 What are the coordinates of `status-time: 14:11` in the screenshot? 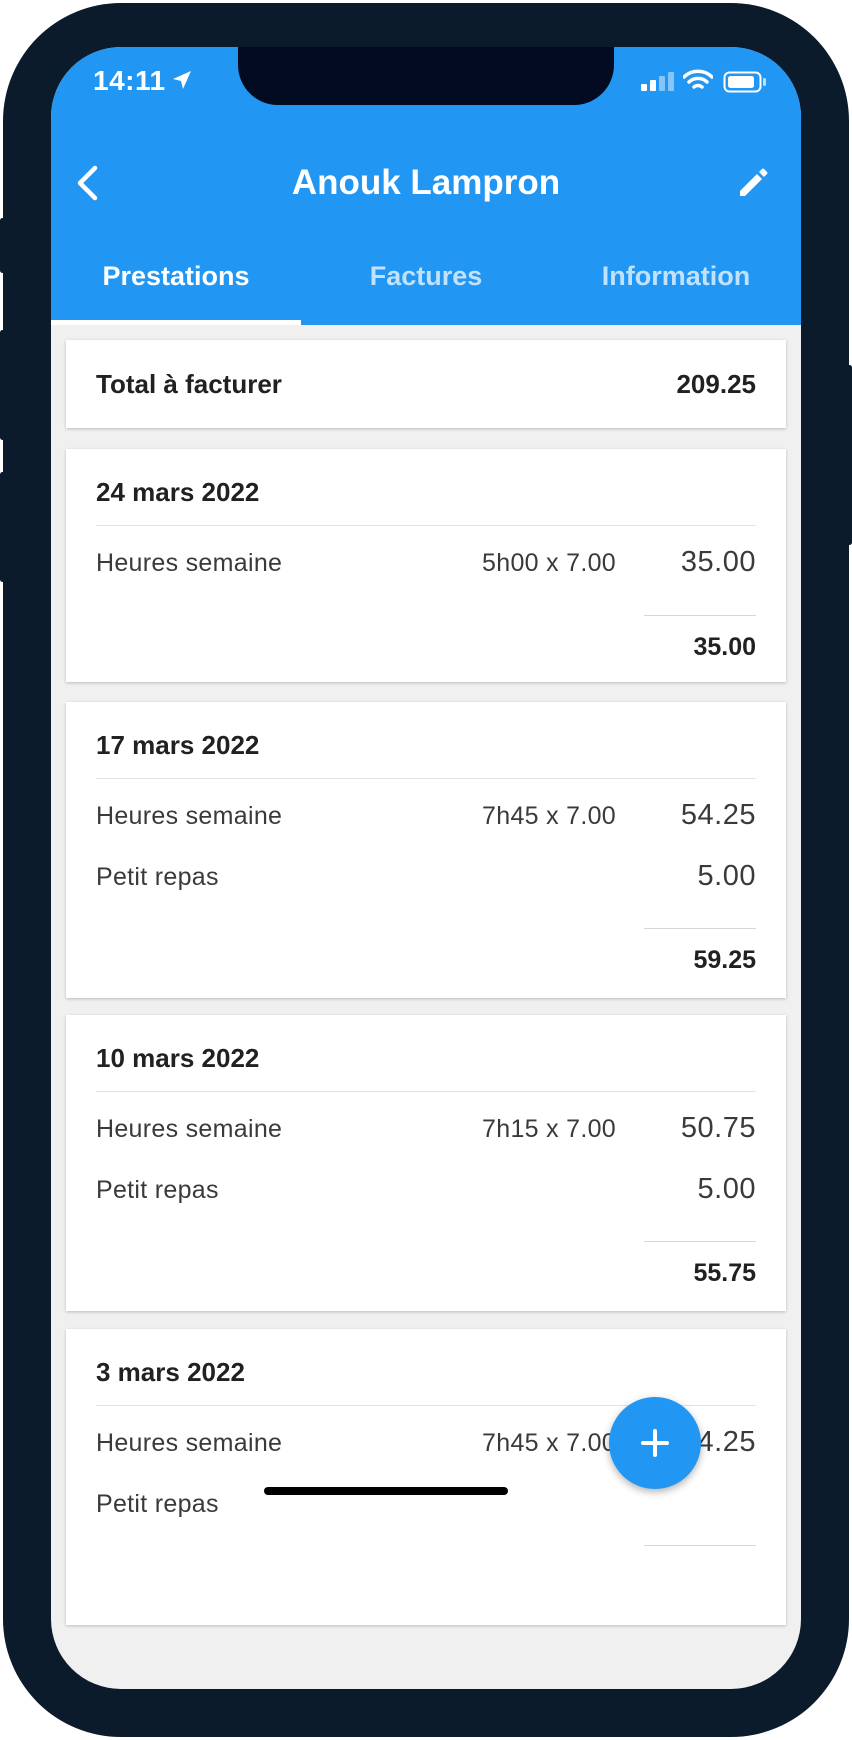 It's located at (129, 80).